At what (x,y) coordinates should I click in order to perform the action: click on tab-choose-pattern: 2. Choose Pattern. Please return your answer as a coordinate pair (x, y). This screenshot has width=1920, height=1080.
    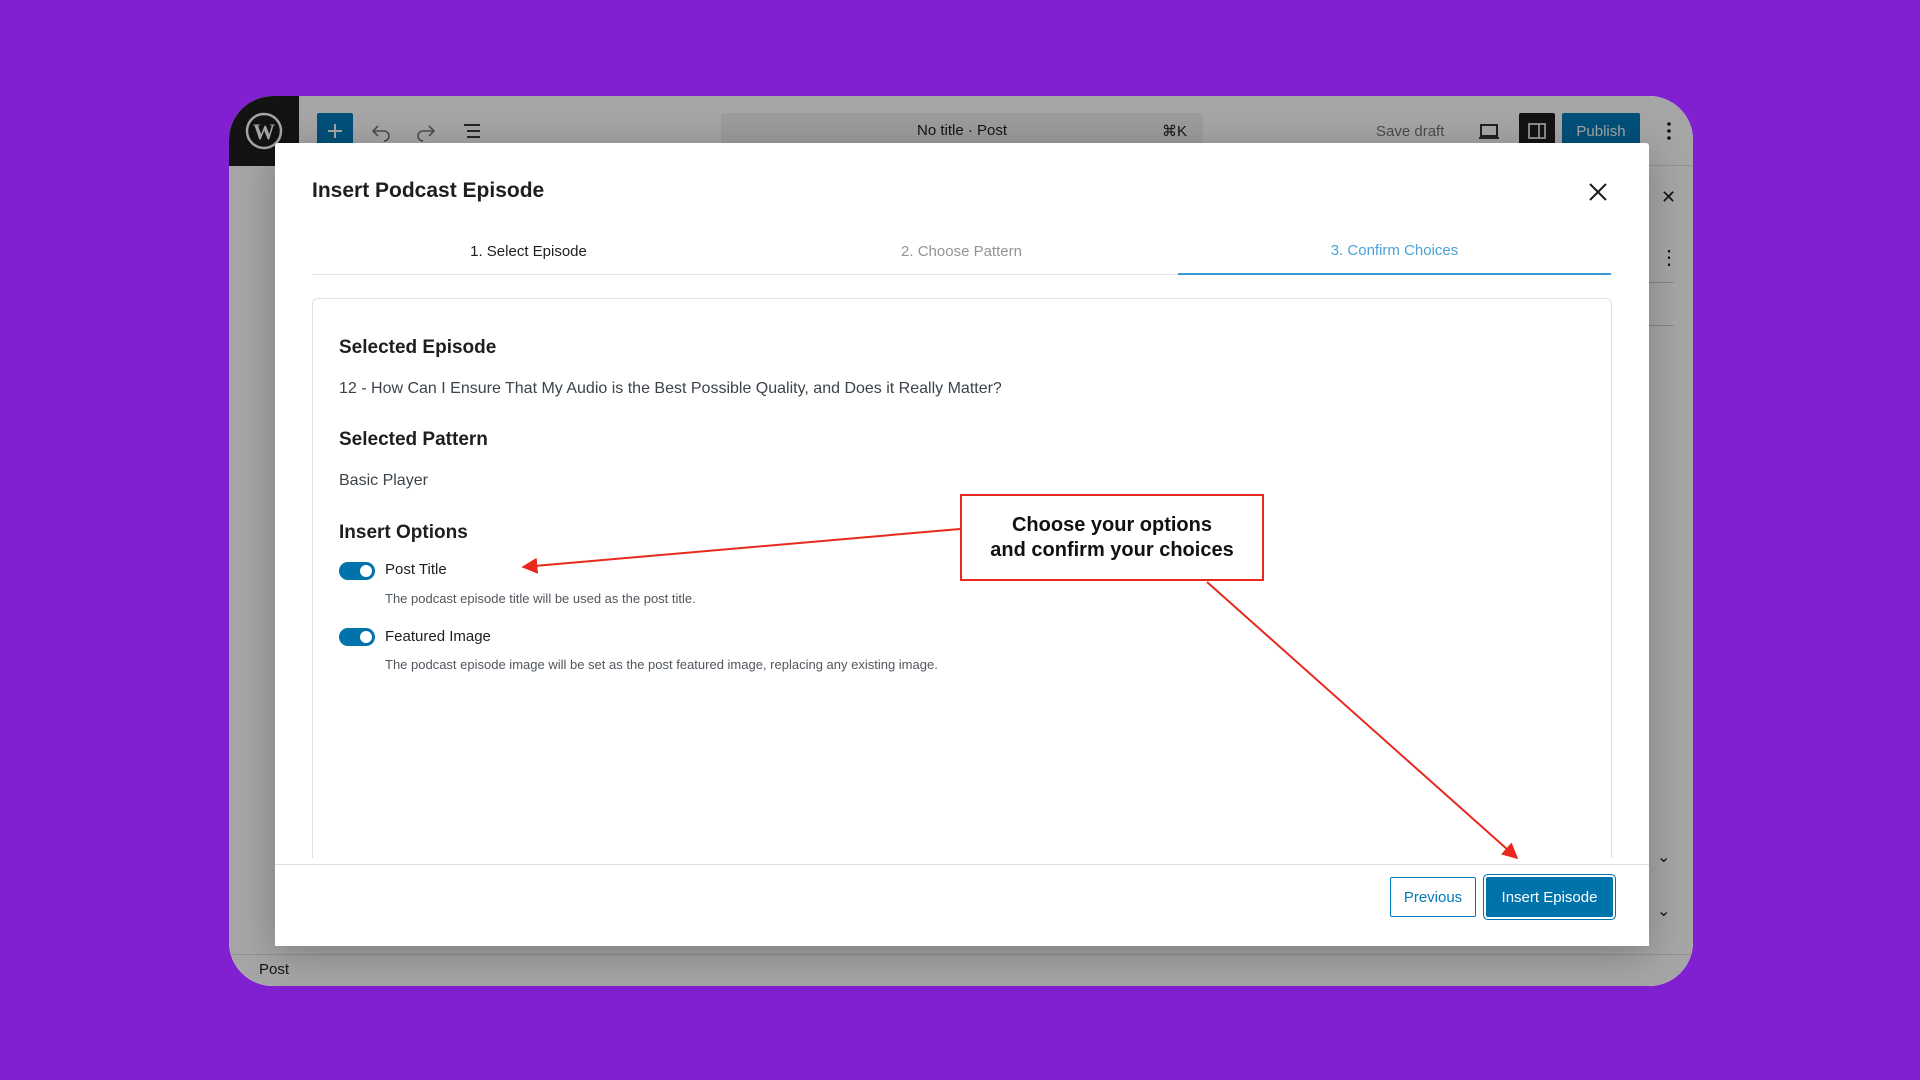
    Looking at the image, I should click on (961, 251).